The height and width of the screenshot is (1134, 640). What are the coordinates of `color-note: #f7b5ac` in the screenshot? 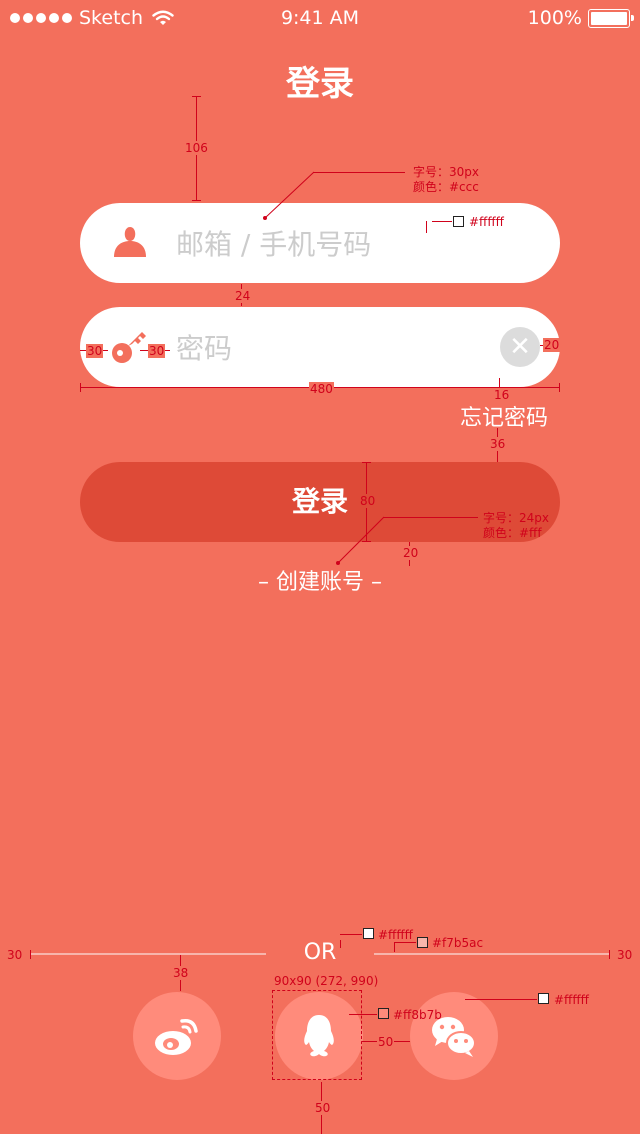 It's located at (458, 943).